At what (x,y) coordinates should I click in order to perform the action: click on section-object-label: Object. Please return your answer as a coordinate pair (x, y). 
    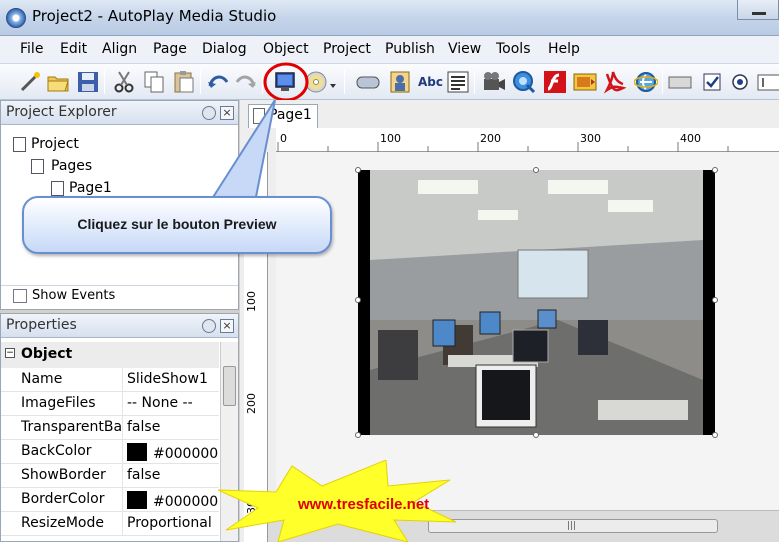
    Looking at the image, I should click on (47, 354).